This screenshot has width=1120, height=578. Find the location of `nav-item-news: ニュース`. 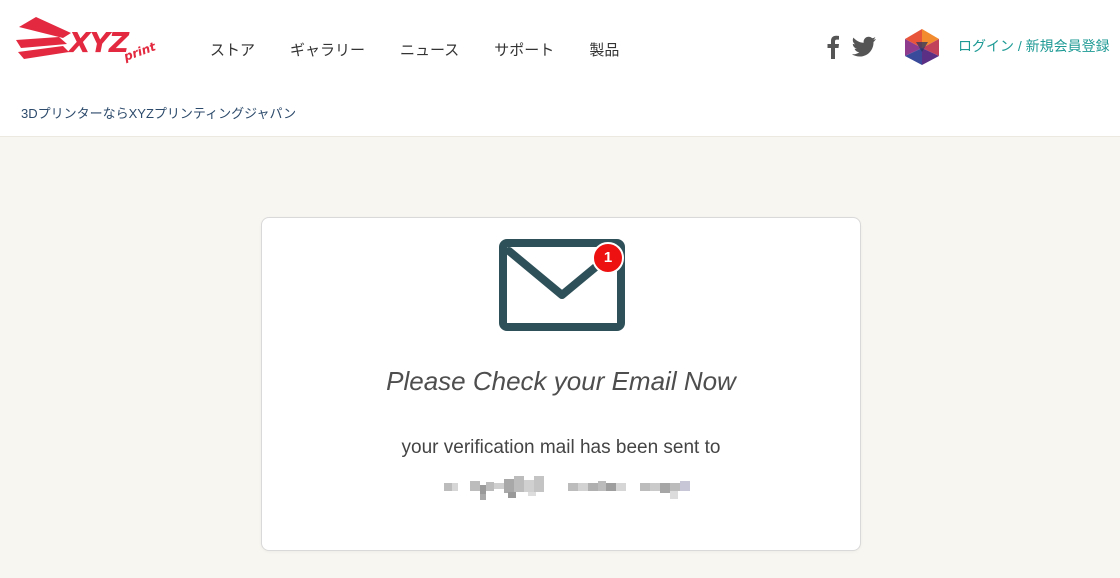

nav-item-news: ニュース is located at coordinates (429, 49).